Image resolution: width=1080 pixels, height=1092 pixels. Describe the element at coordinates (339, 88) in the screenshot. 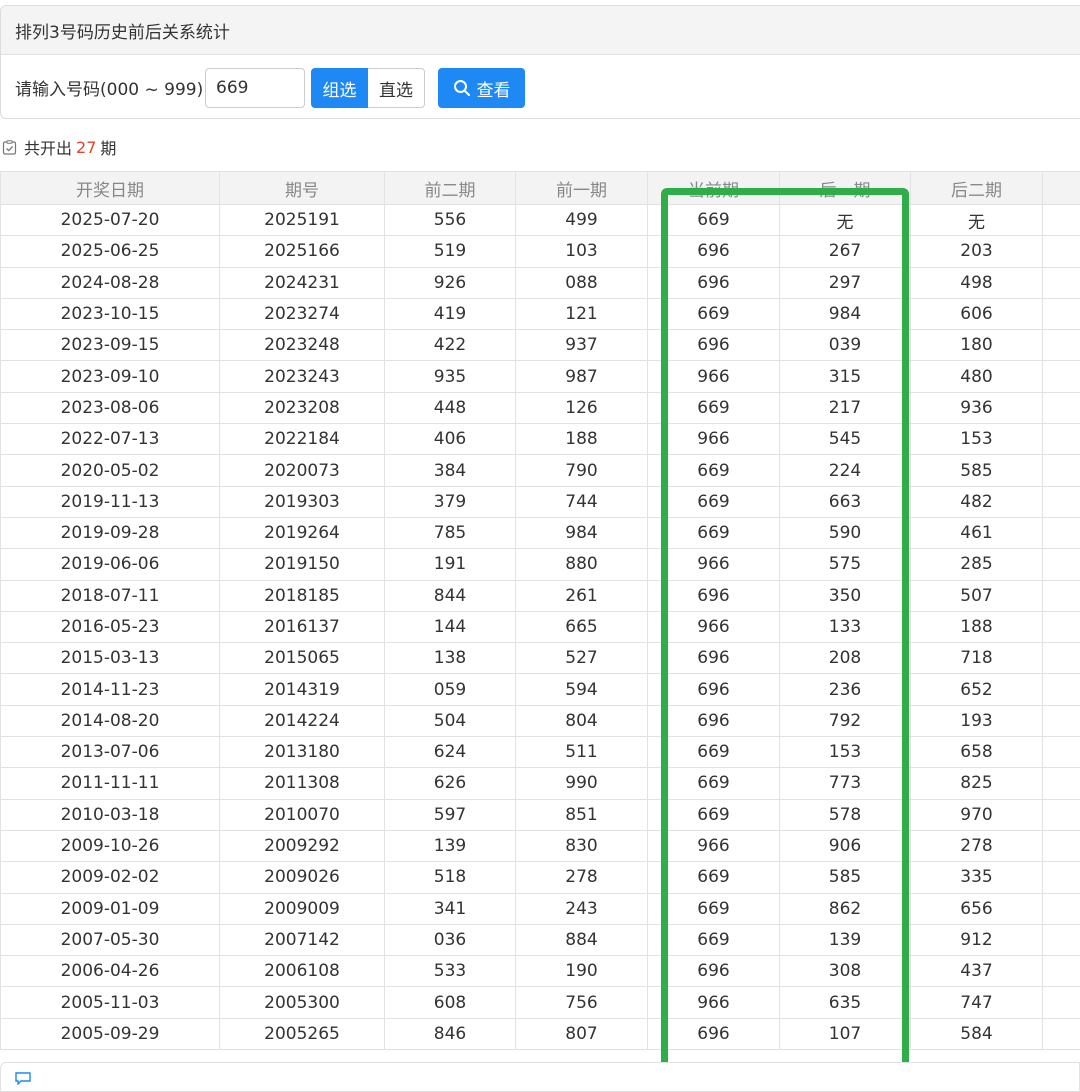

I see `group-select-button: 组选` at that location.